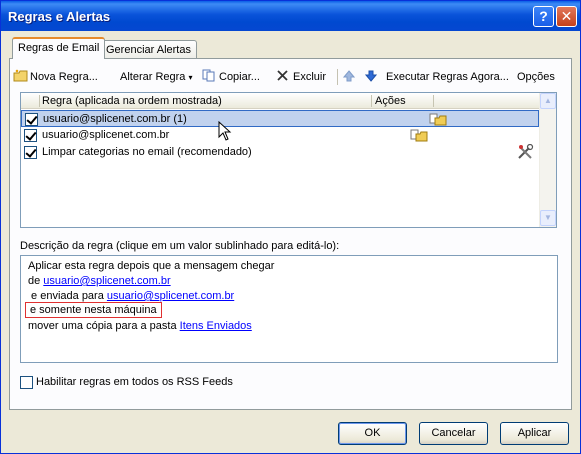 This screenshot has height=454, width=581. I want to click on scroll-up-button: ▲, so click(548, 101).